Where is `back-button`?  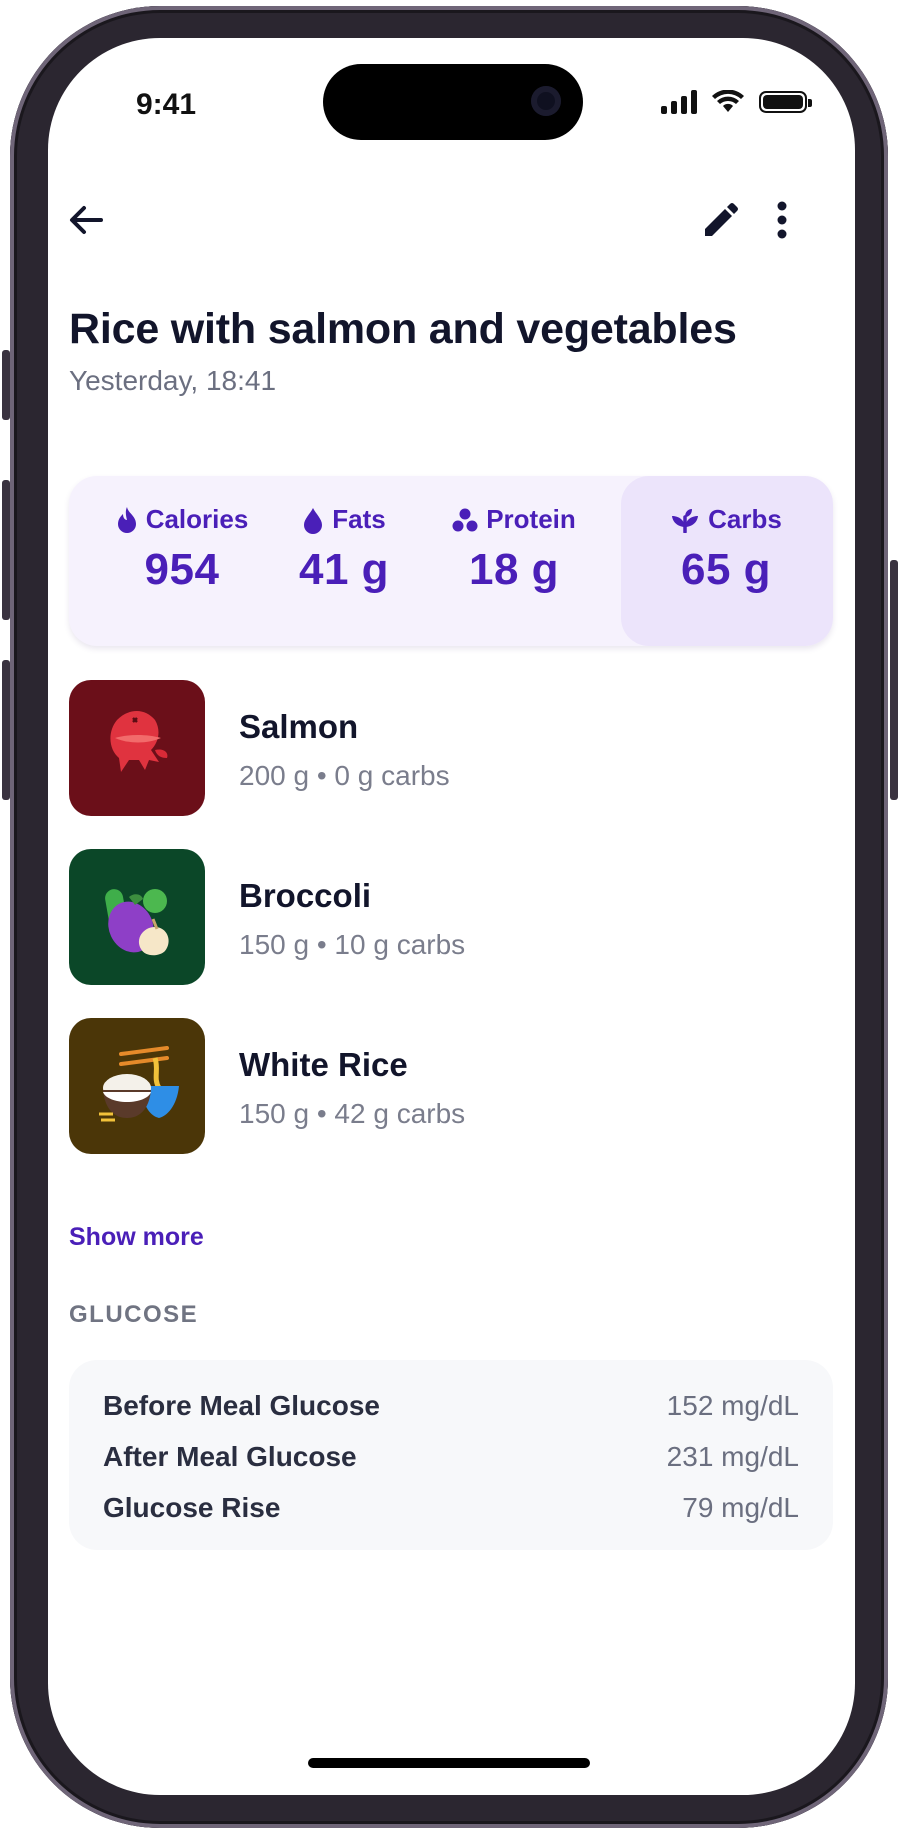
back-button is located at coordinates (86, 220).